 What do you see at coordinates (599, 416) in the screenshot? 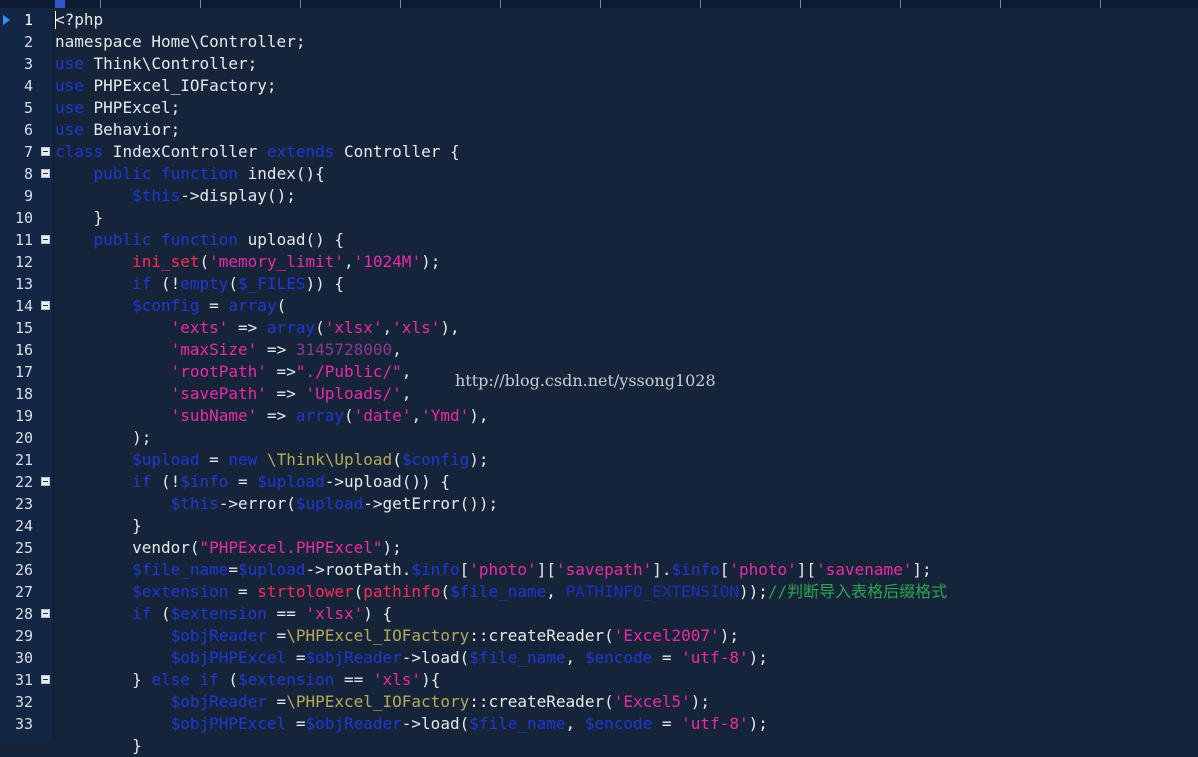
I see `code-line: 19 'subName' => array('date','Ymd'),` at bounding box center [599, 416].